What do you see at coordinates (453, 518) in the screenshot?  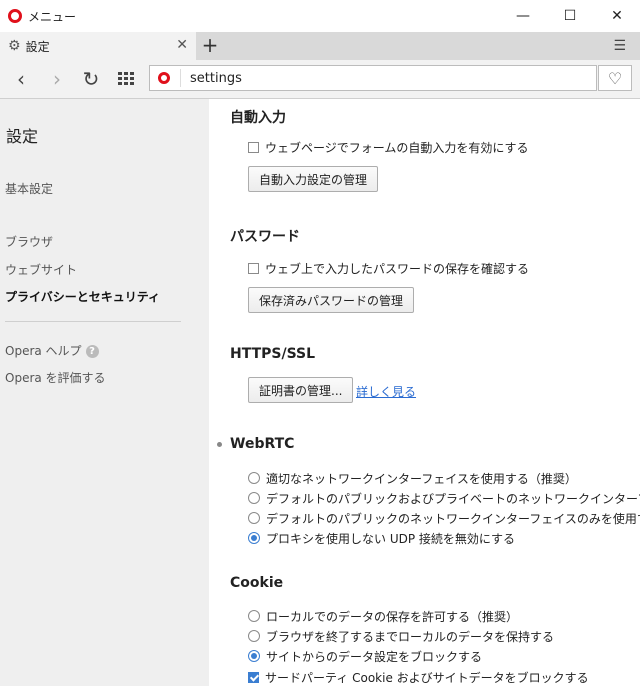 I see `webrtc-option-label: デフォルトのパブリックのネットワークインターフェイスのみを使用する` at bounding box center [453, 518].